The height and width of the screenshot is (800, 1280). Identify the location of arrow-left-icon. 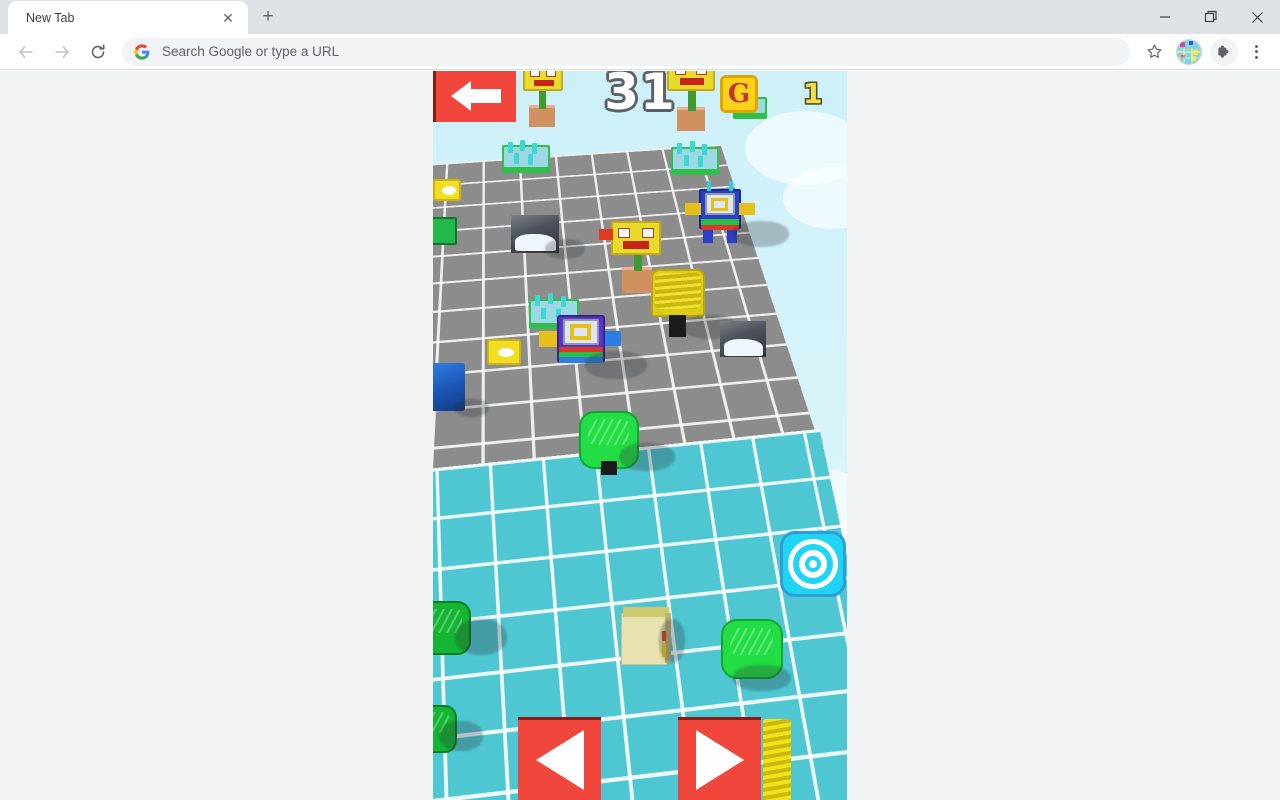
(476, 96).